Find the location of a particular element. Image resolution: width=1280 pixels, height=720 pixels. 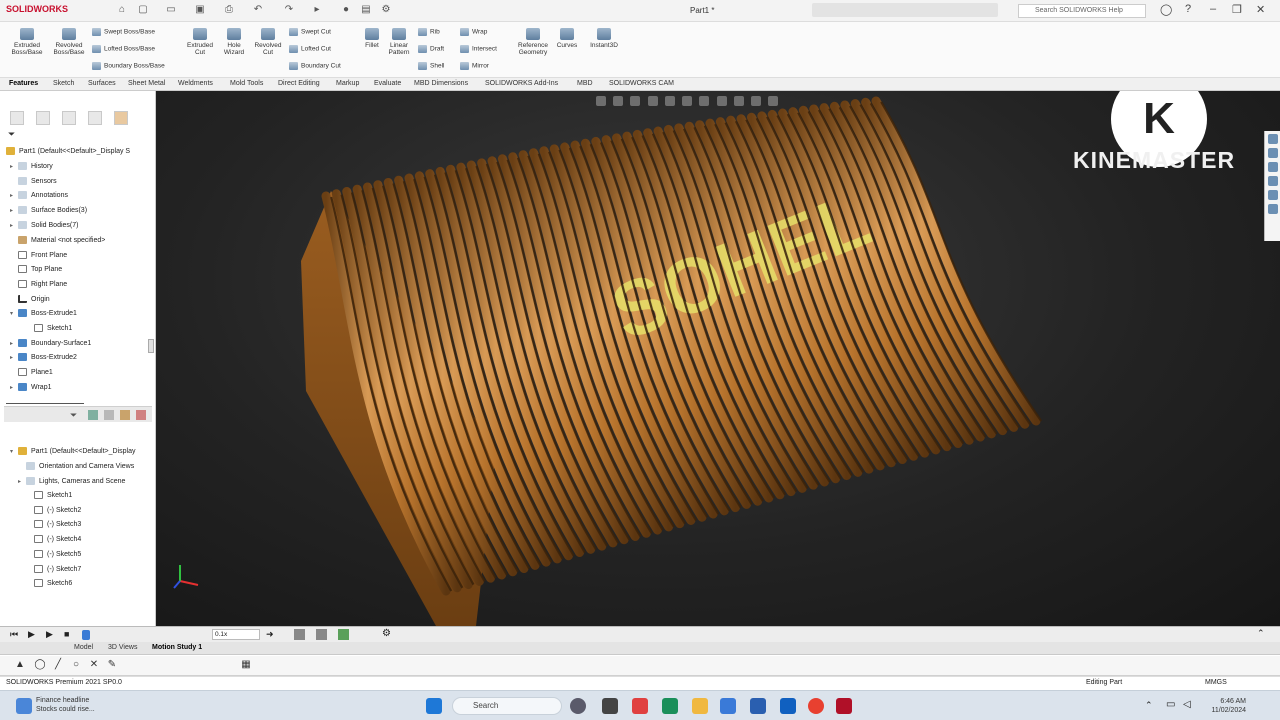

timeline-slider is located at coordinates (86, 635).